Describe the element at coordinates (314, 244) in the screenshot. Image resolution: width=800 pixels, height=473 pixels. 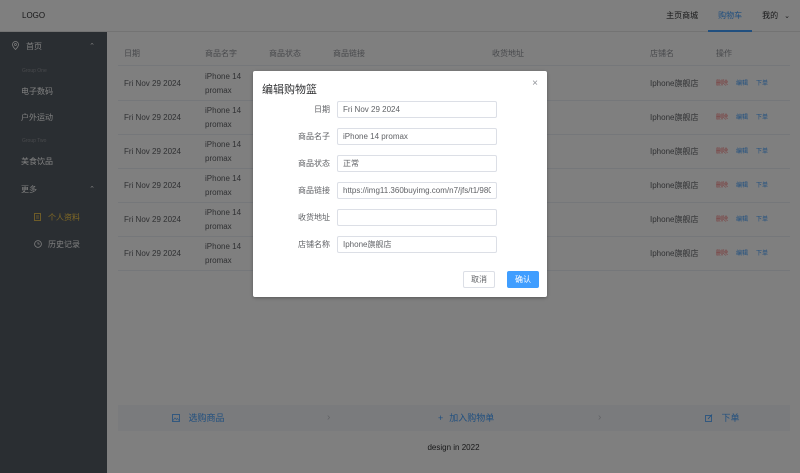
I see `shop-label: 店铺名称` at that location.